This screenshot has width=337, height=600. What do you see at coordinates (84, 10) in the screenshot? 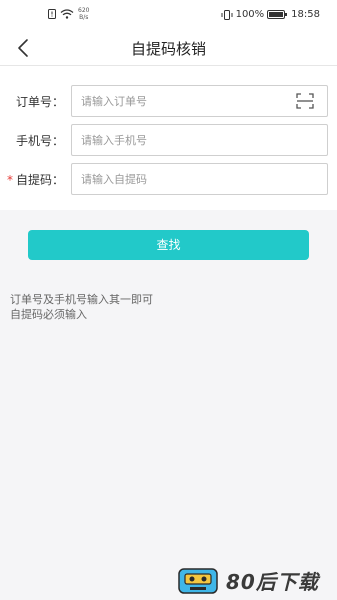
I see `network-speed-value: 620` at bounding box center [84, 10].